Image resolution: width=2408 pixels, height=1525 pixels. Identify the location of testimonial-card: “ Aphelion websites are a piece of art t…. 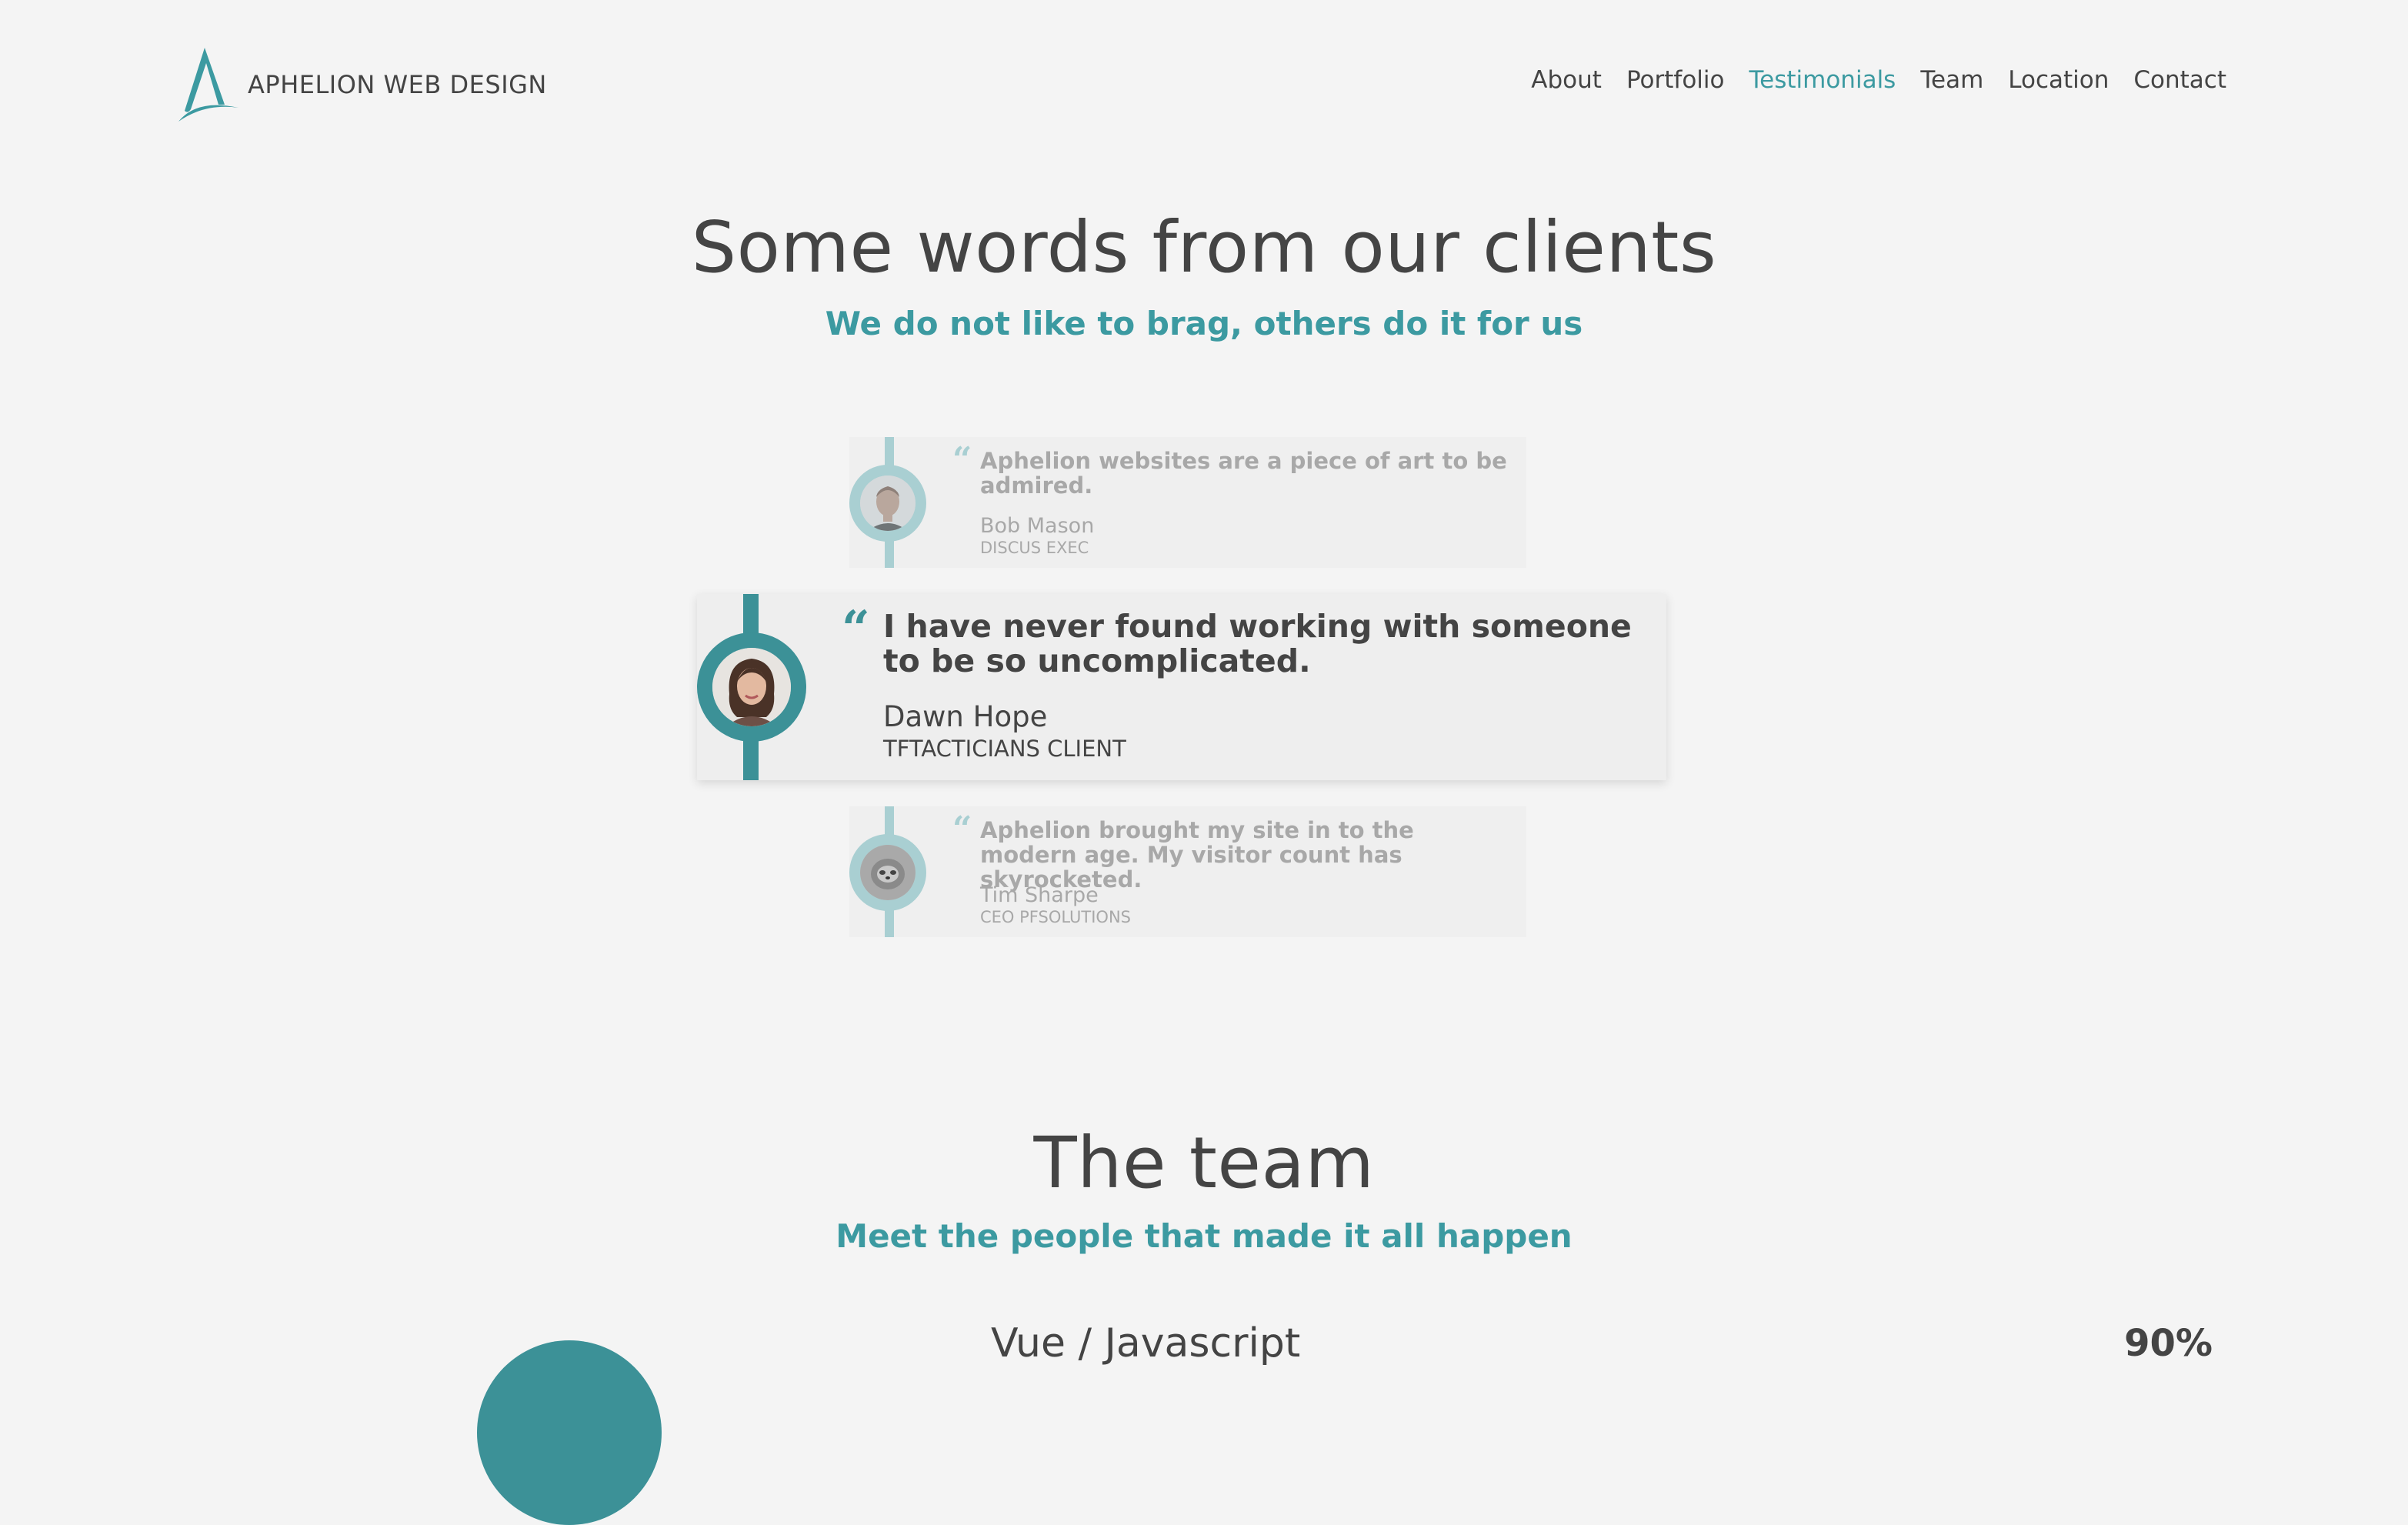
(1187, 503).